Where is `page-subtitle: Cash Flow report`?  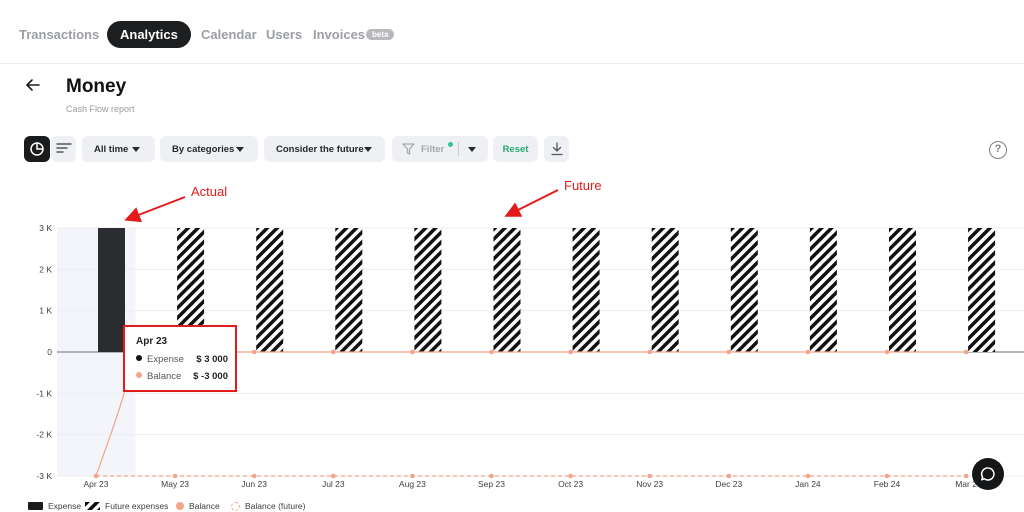 page-subtitle: Cash Flow report is located at coordinates (100, 109).